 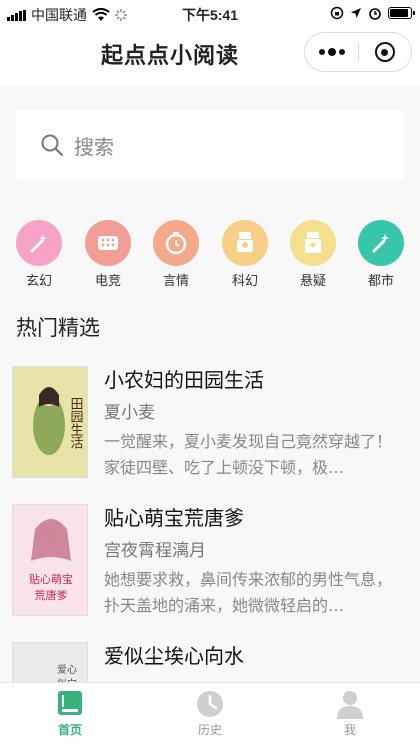 I want to click on more-button, so click(x=331, y=52).